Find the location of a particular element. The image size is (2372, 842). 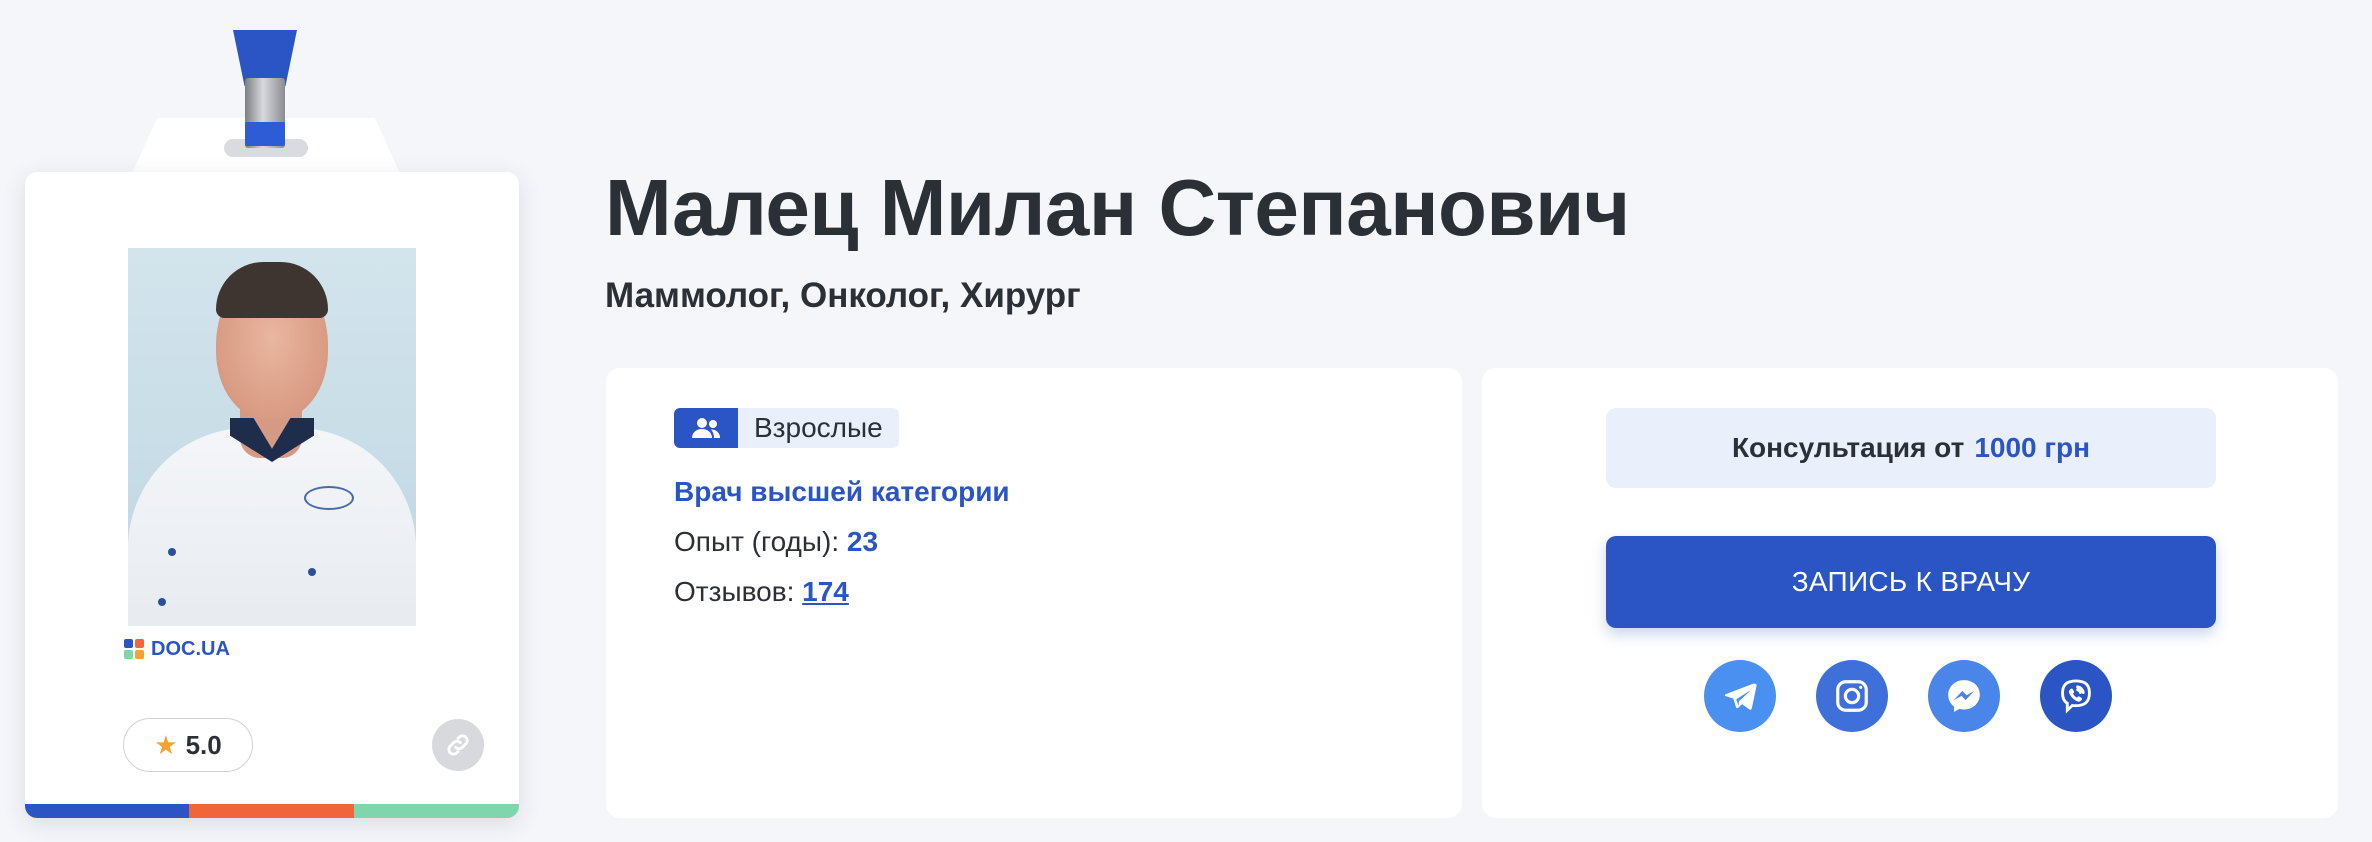

viber-button is located at coordinates (2076, 696).